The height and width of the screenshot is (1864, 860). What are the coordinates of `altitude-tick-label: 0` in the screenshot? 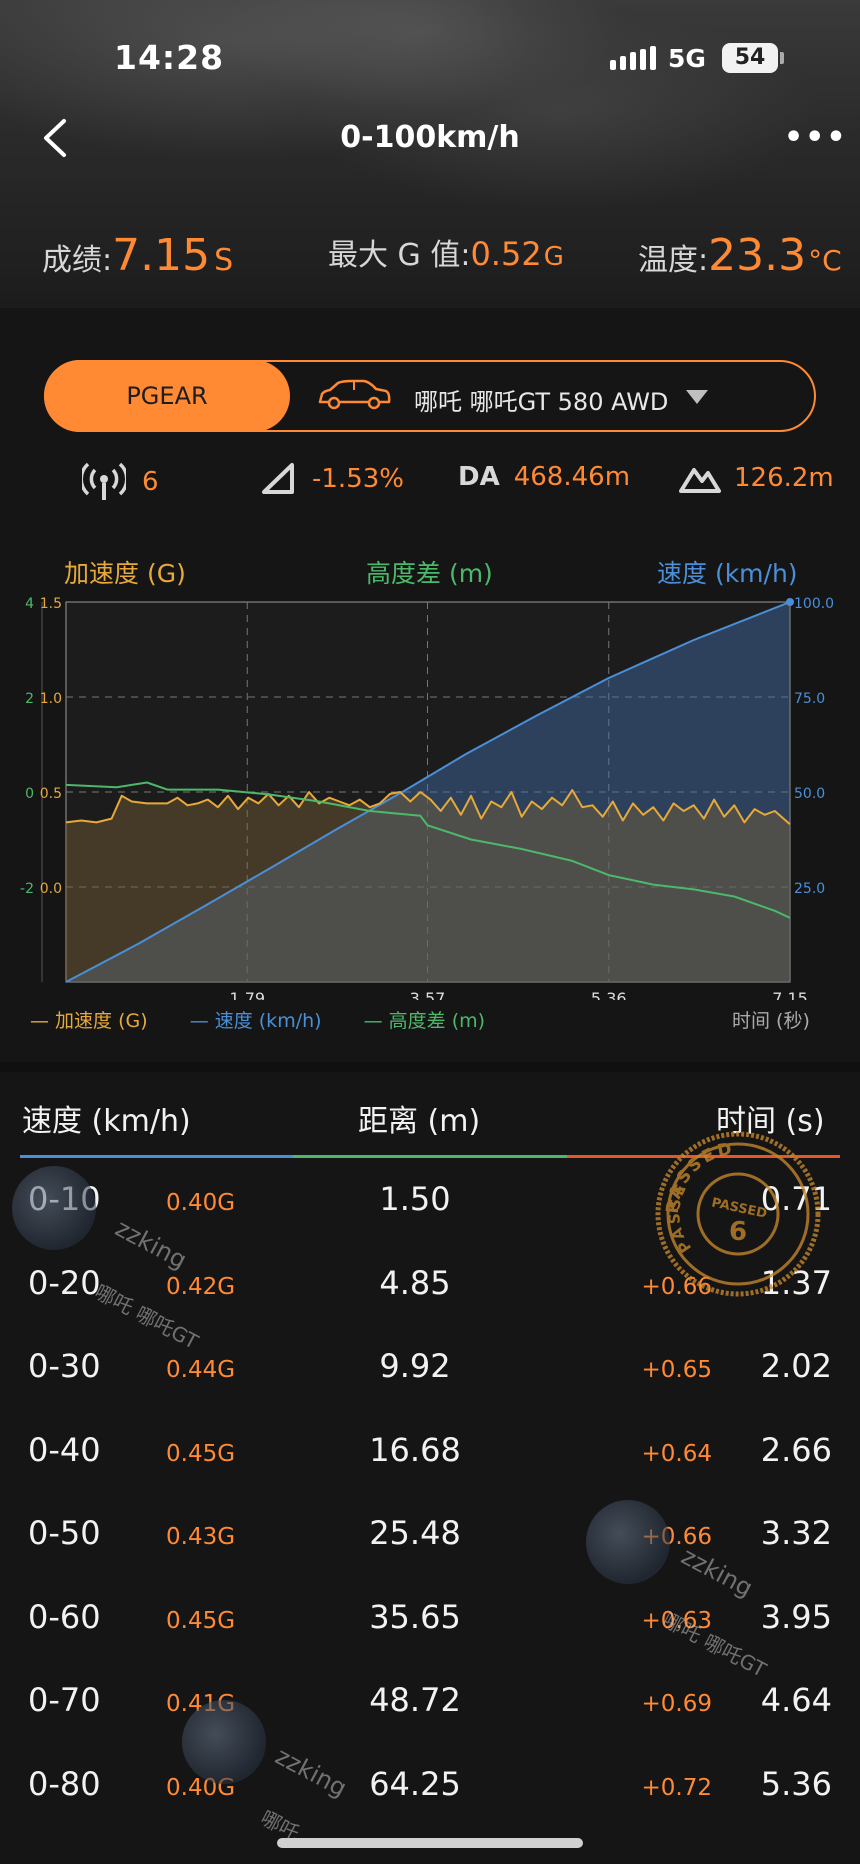 It's located at (29, 794).